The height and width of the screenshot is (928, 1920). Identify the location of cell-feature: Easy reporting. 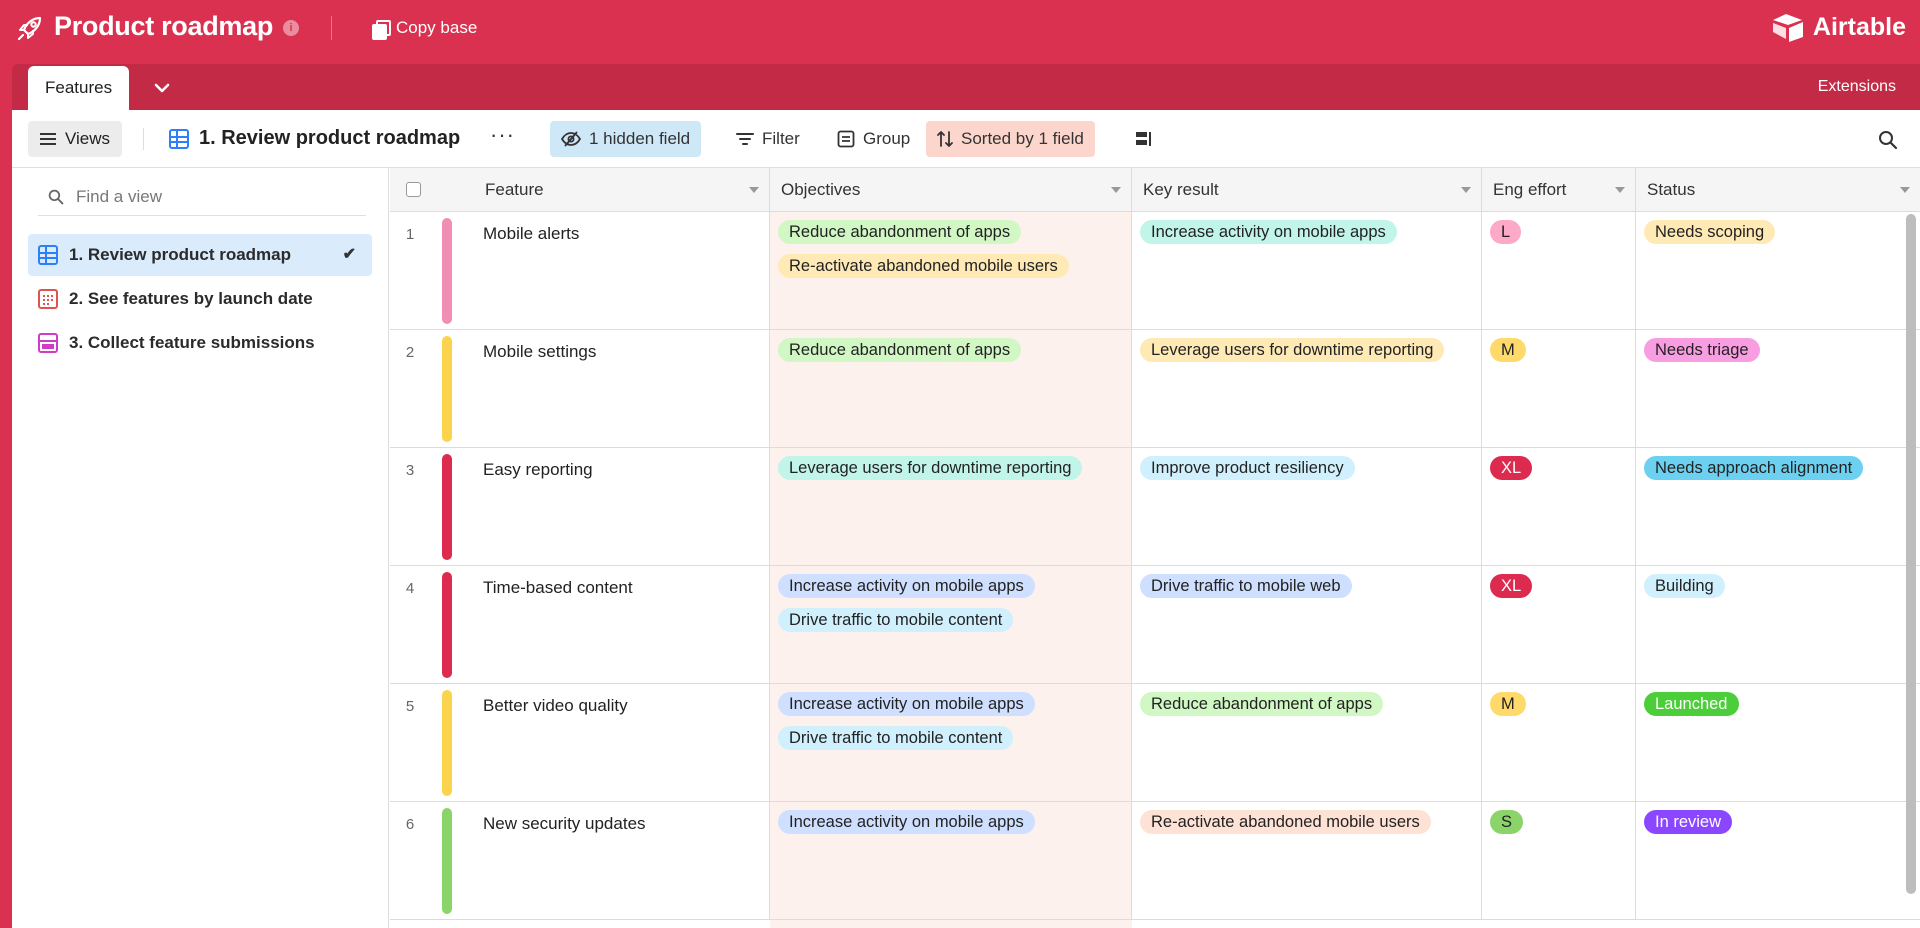
(621, 507).